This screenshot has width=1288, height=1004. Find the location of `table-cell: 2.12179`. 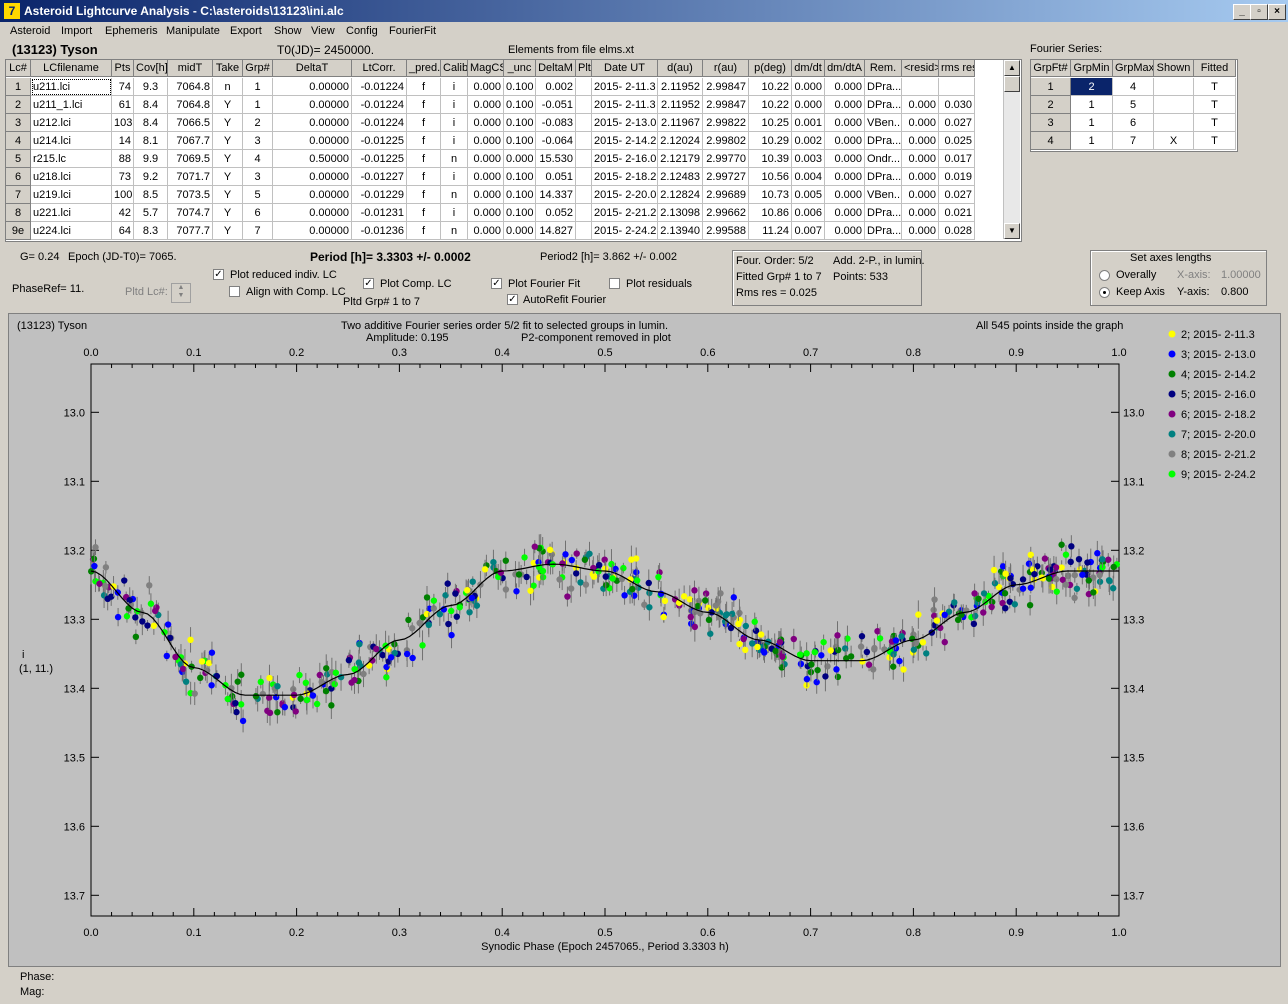

table-cell: 2.12179 is located at coordinates (680, 159).